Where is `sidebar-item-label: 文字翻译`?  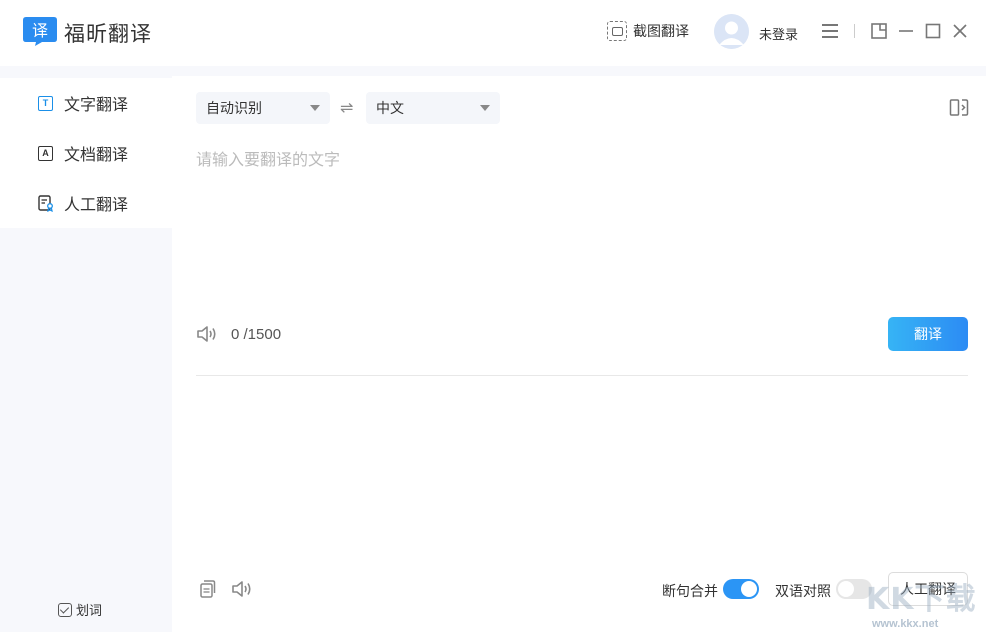
sidebar-item-label: 文字翻译 is located at coordinates (96, 105).